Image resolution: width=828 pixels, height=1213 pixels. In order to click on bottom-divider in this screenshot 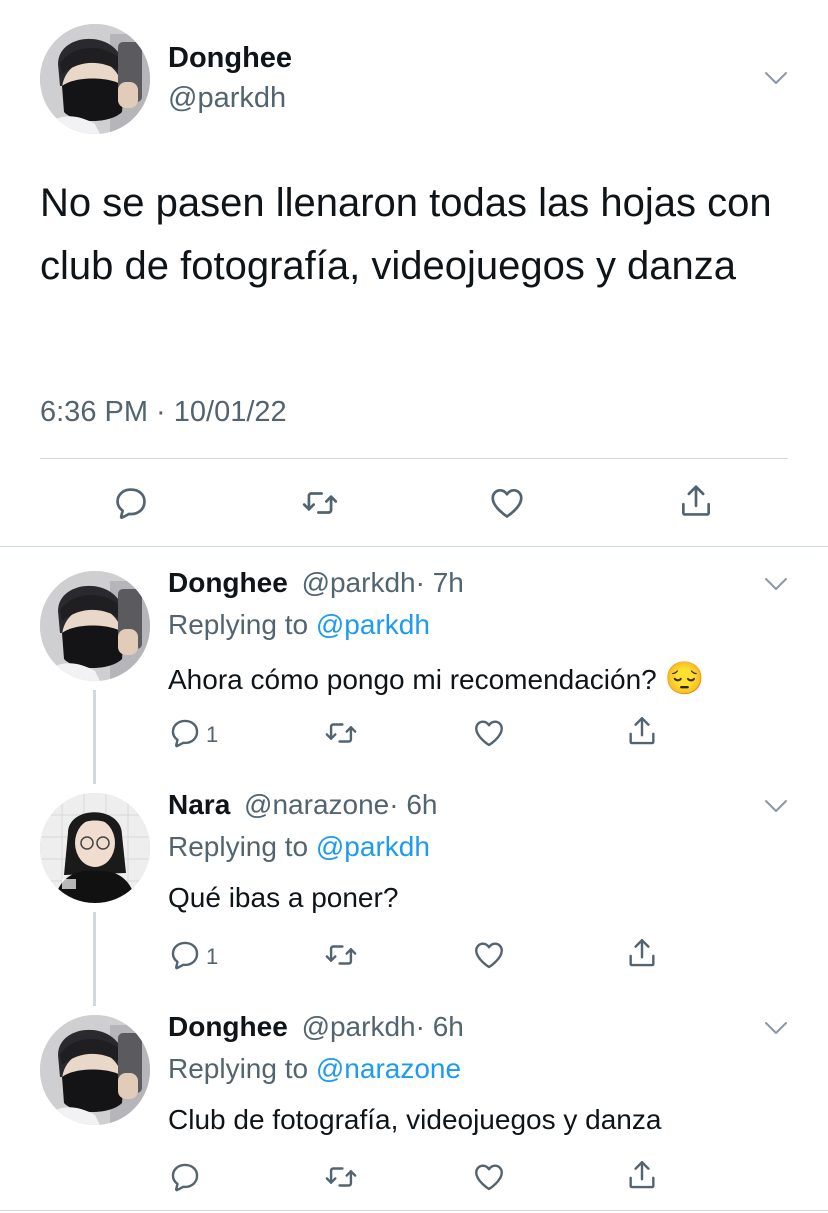, I will do `click(414, 1210)`.